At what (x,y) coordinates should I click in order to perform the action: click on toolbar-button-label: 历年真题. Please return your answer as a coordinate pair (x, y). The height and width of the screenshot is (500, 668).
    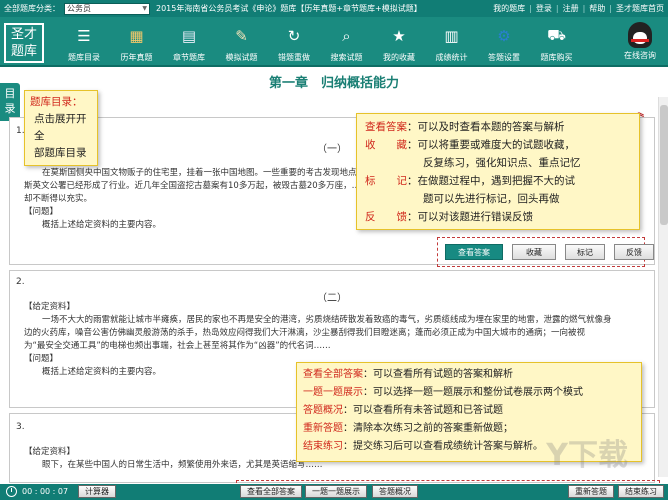
    Looking at the image, I should click on (136, 57).